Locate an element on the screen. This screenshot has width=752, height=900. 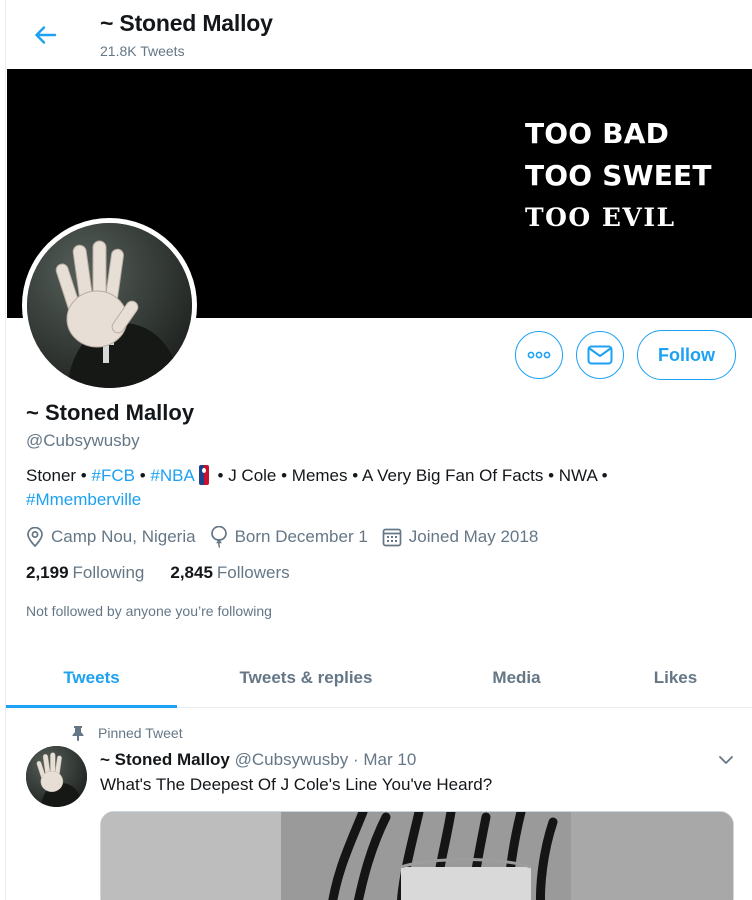
location-text: Camp Nou, Nigeria is located at coordinates (123, 536).